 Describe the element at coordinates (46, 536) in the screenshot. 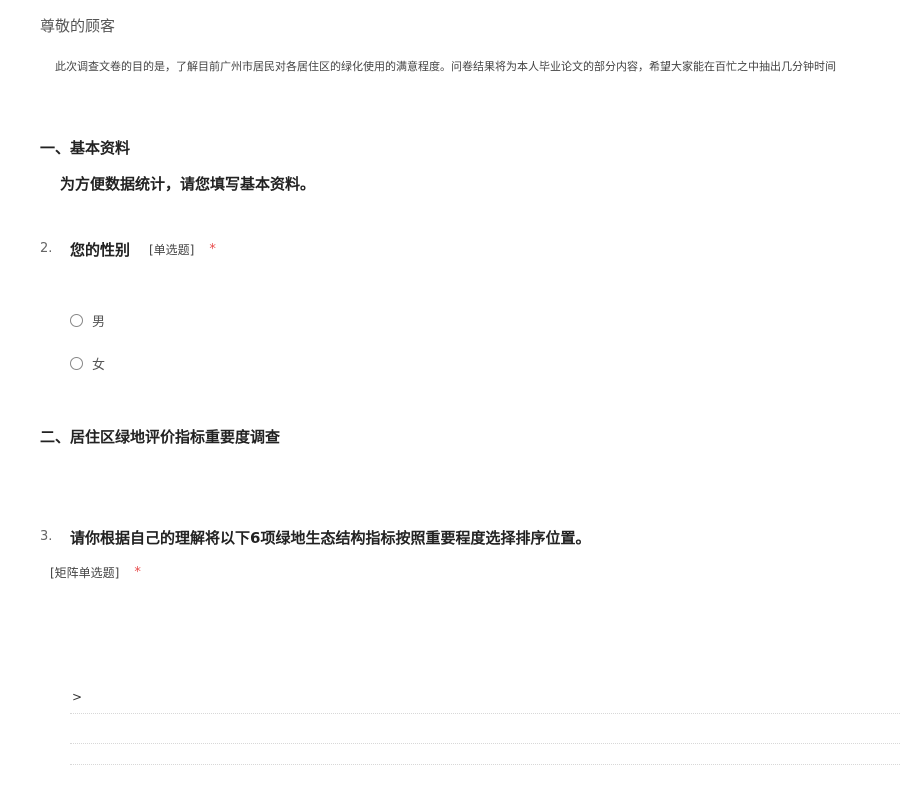

I see `question-number: 3.` at that location.